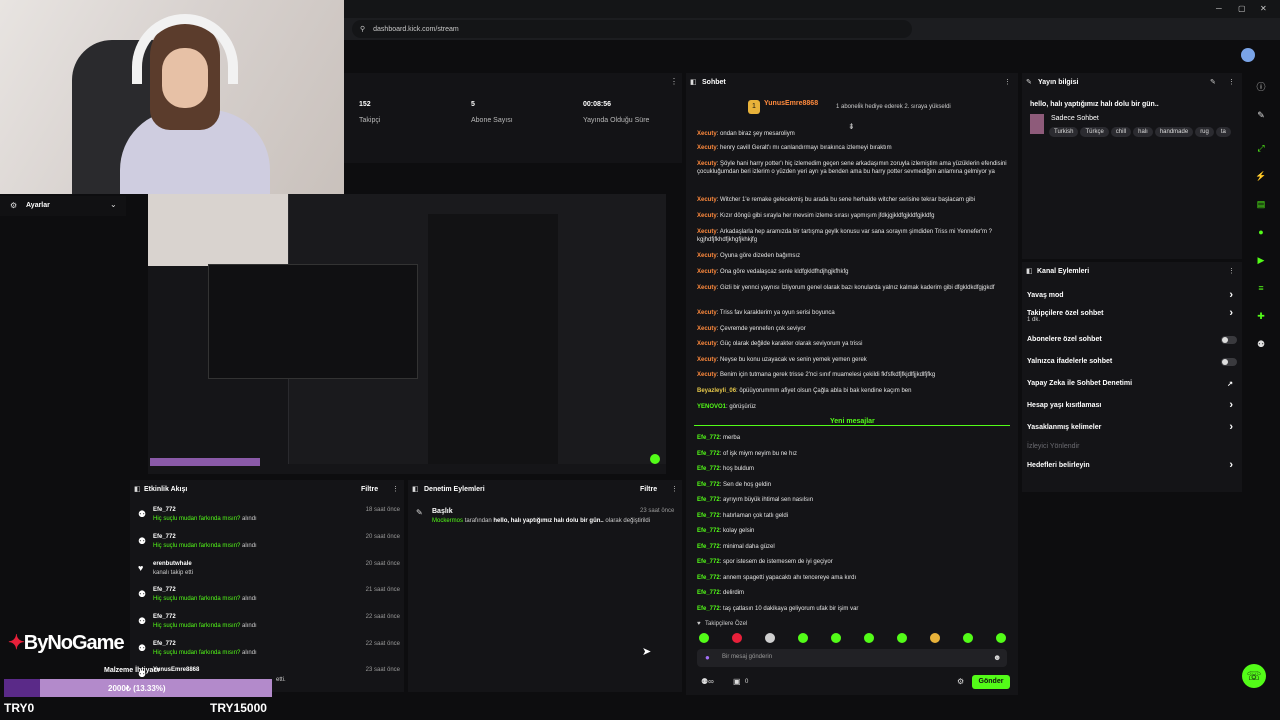 The image size is (1280, 720). I want to click on profile-avatar, so click(1248, 55).